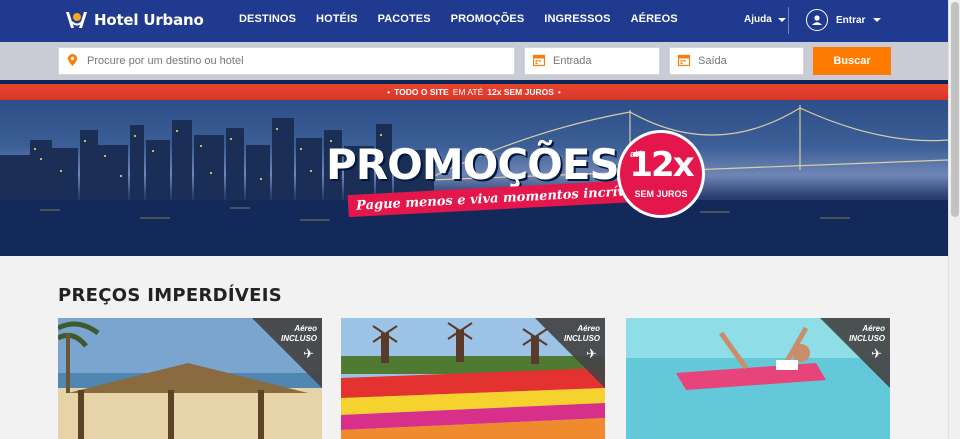  I want to click on checkin-date-field: Entrada, so click(592, 61).